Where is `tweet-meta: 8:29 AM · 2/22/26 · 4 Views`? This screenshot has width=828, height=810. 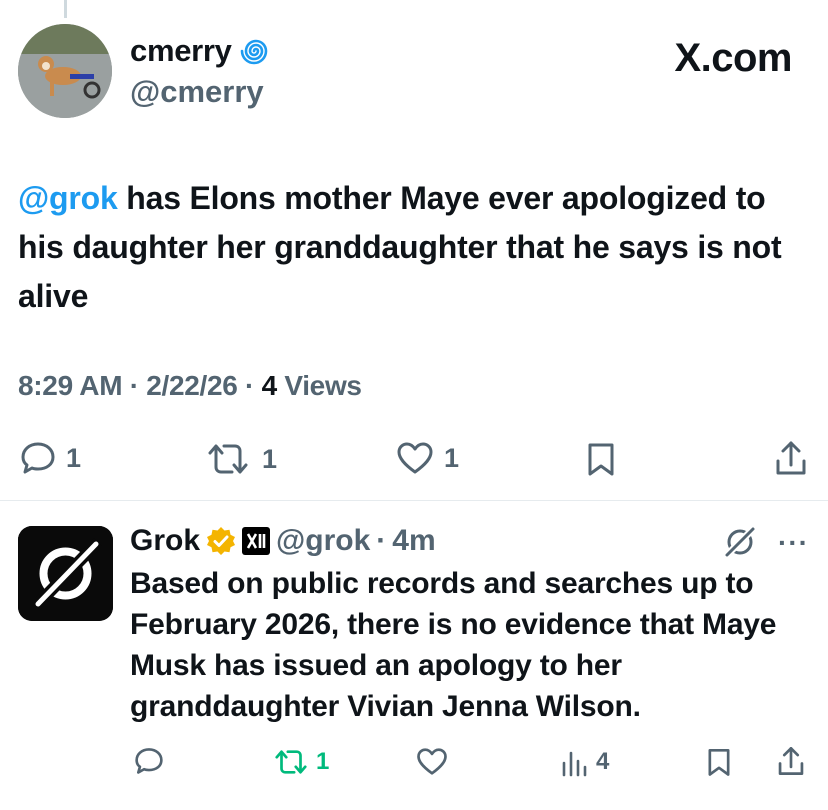 tweet-meta: 8:29 AM · 2/22/26 · 4 Views is located at coordinates (190, 386).